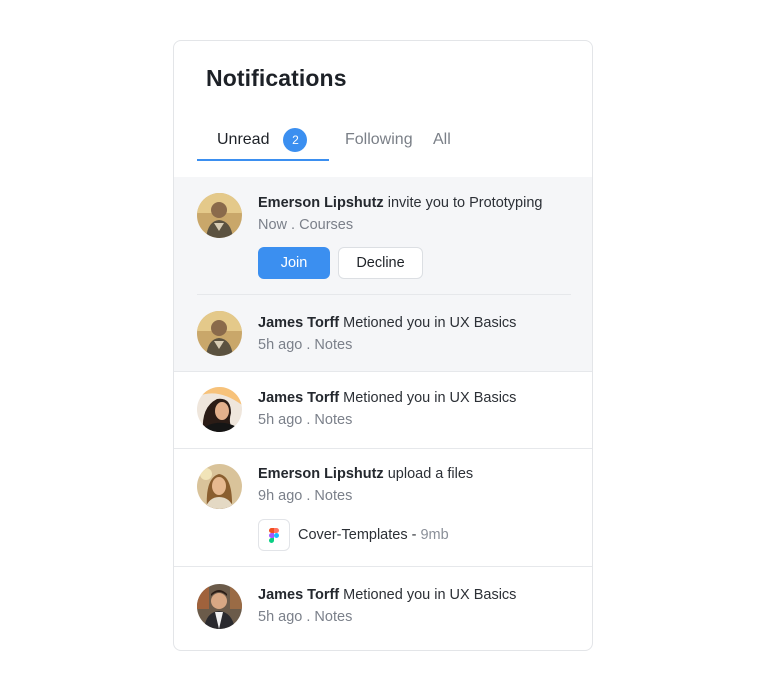 This screenshot has width=768, height=693. Describe the element at coordinates (294, 263) in the screenshot. I see `join-button: Join` at that location.